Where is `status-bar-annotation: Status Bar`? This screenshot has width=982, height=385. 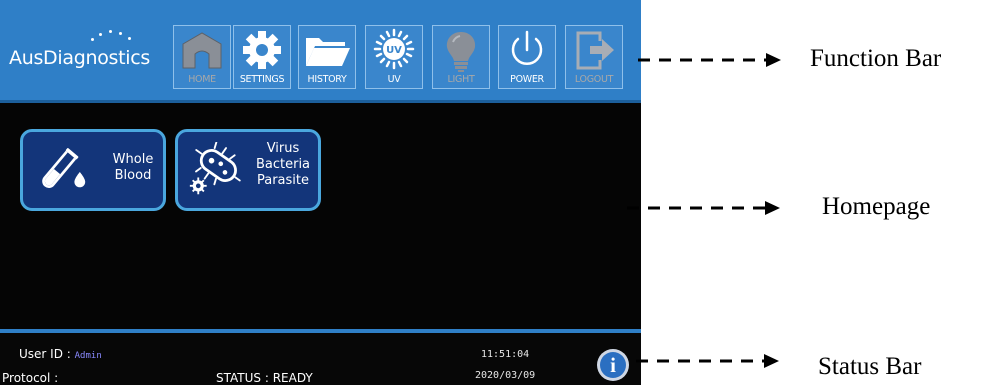
status-bar-annotation: Status Bar is located at coordinates (870, 366).